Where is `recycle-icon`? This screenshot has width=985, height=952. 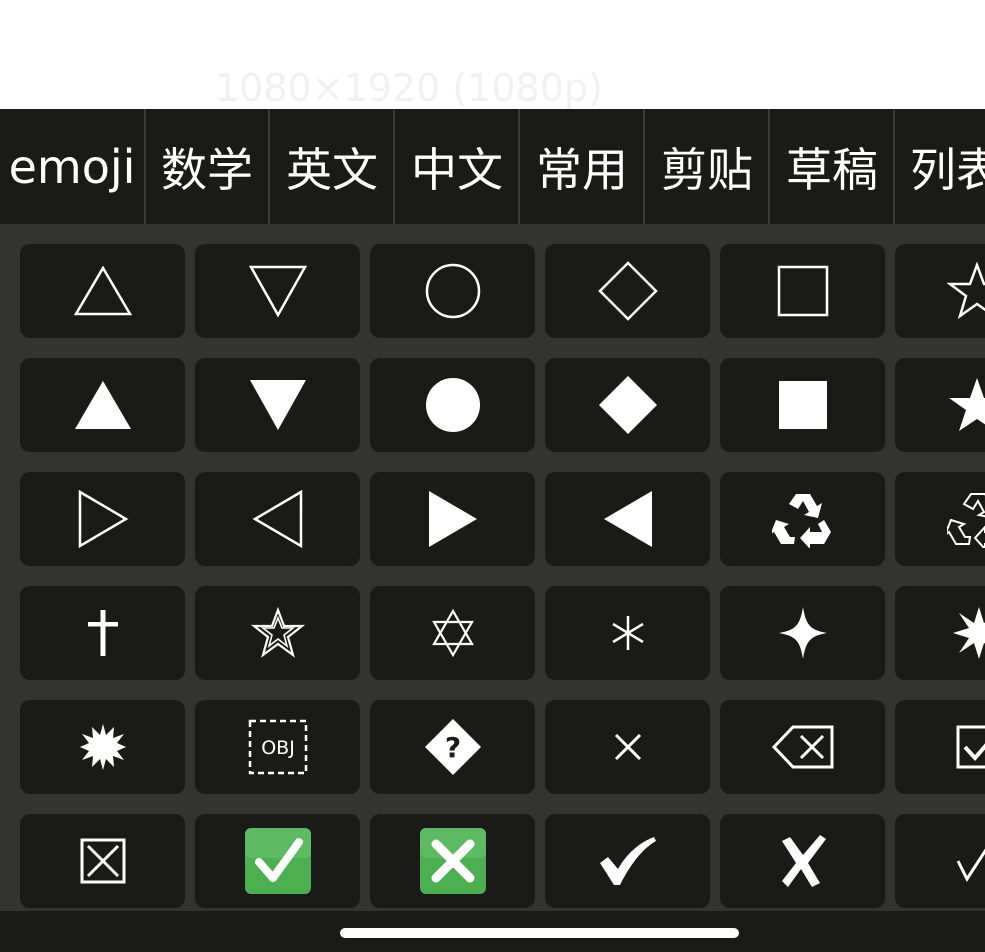 recycle-icon is located at coordinates (801, 521).